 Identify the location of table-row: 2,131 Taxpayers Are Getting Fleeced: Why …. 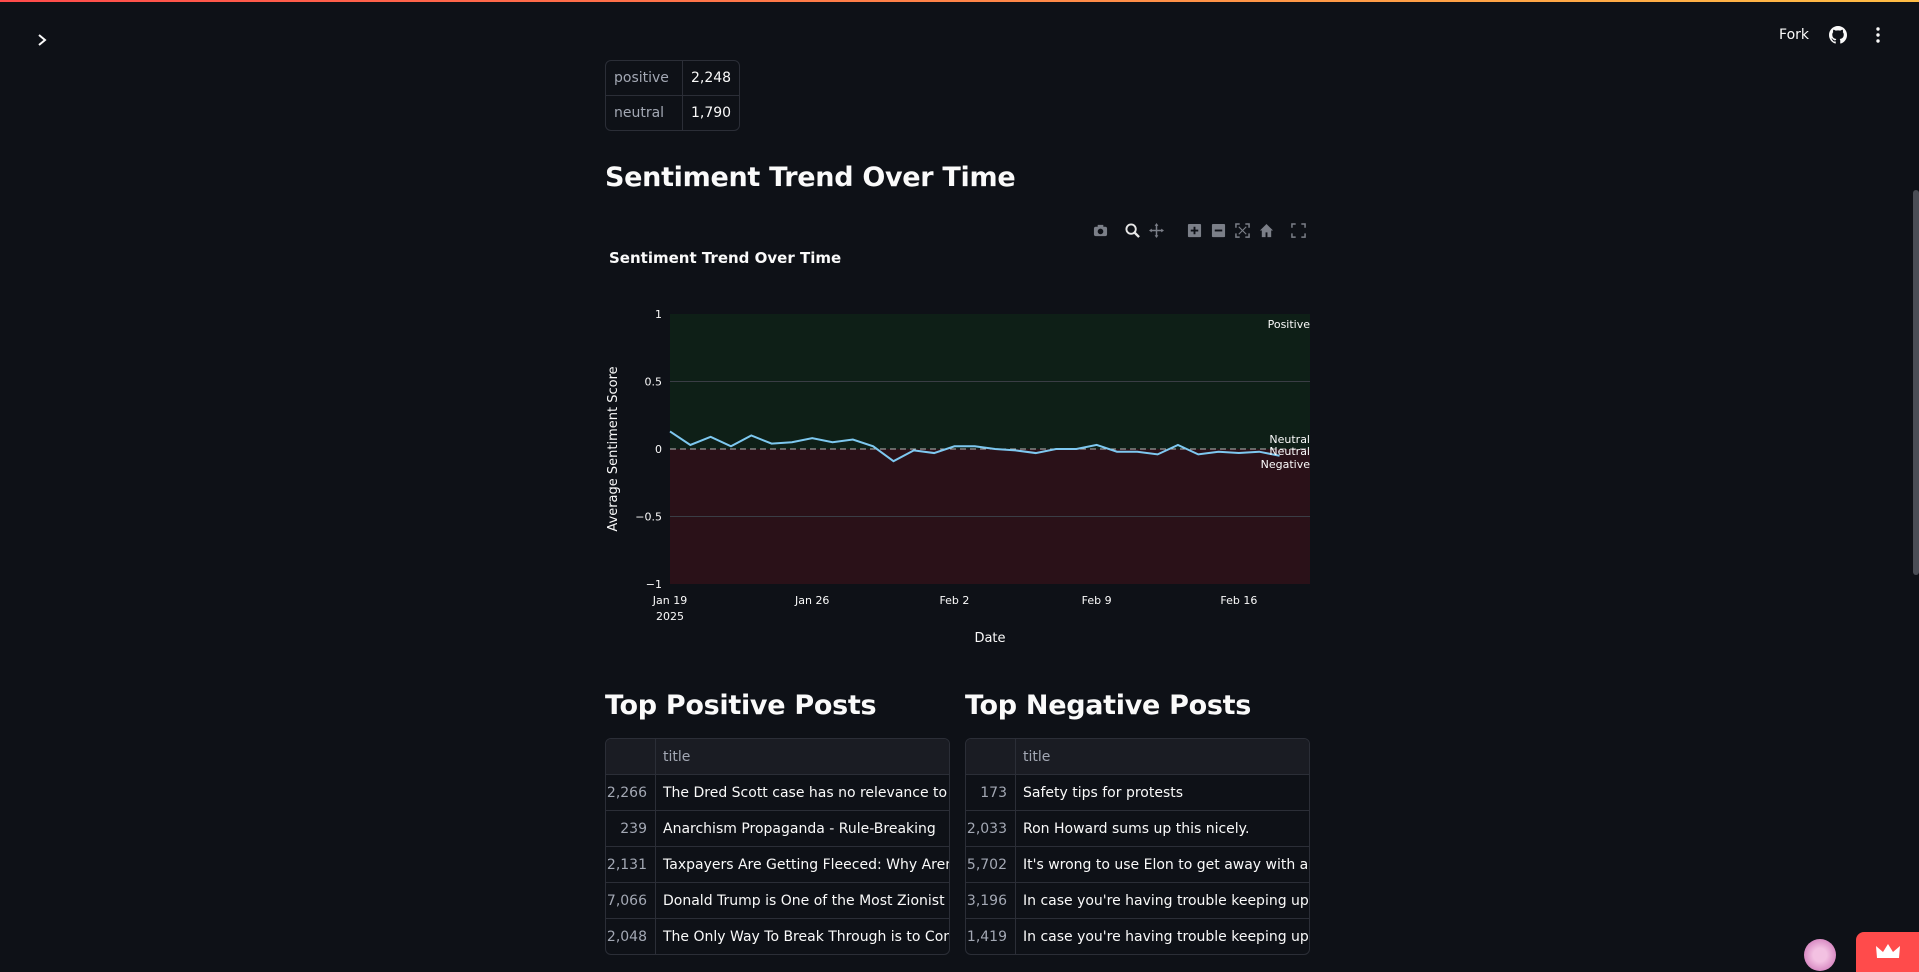
(777, 864).